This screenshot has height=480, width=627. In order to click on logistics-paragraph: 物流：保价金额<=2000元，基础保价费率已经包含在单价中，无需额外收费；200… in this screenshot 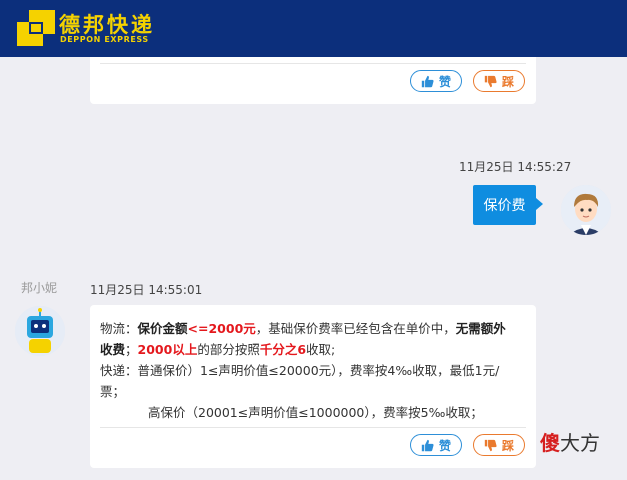, I will do `click(305, 339)`.